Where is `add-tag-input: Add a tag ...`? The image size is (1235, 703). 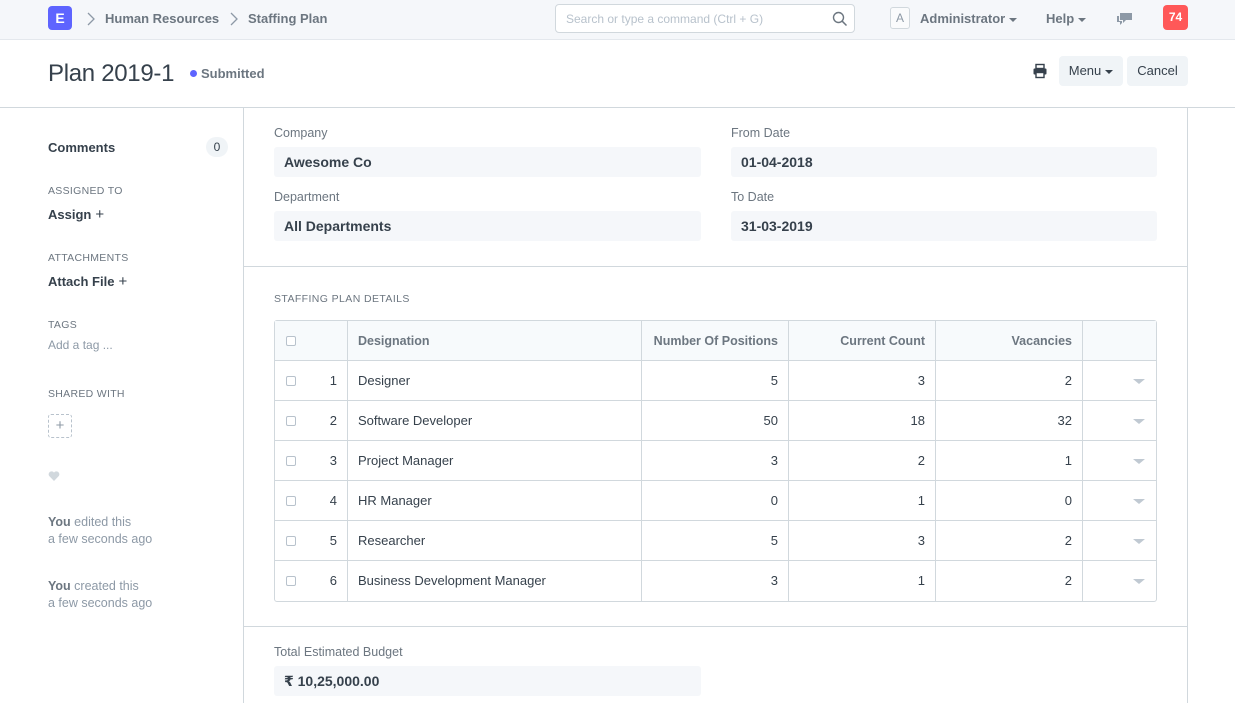 add-tag-input: Add a tag ... is located at coordinates (80, 345).